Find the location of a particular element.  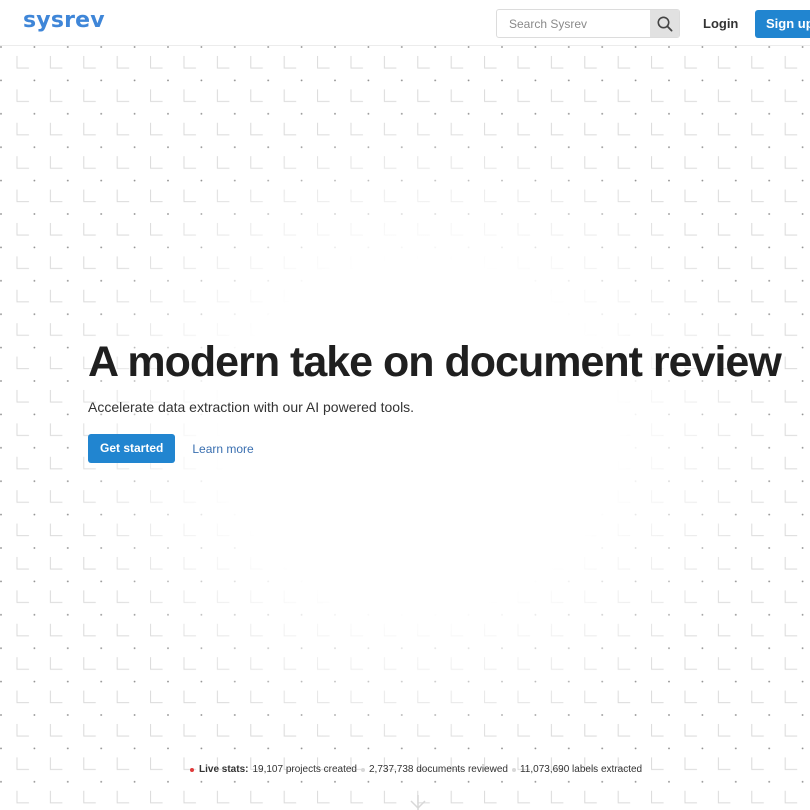

search-icon is located at coordinates (665, 24).